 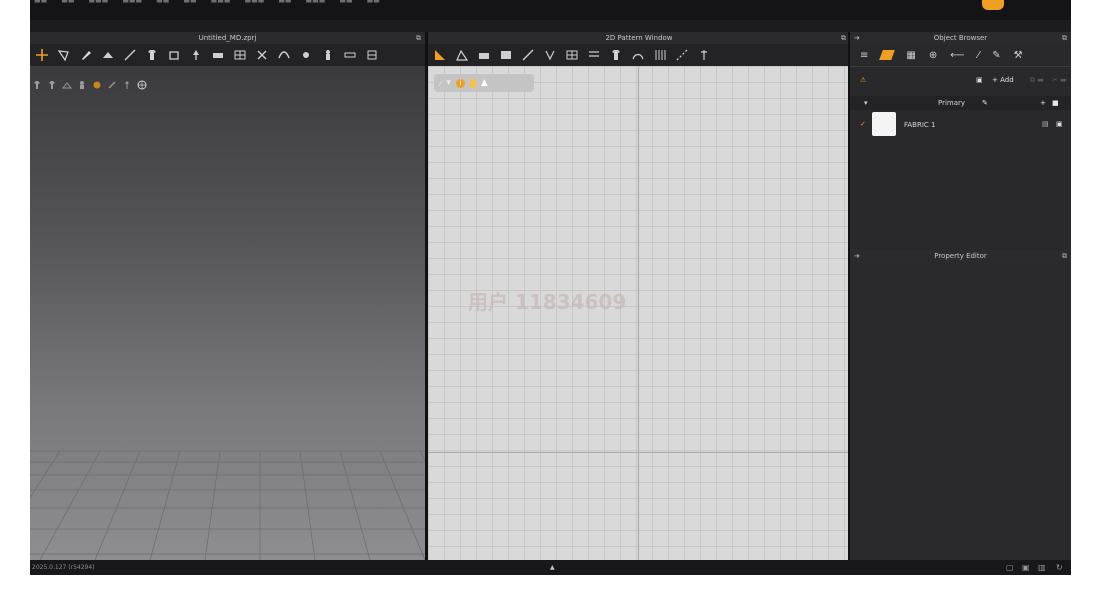 What do you see at coordinates (704, 55) in the screenshot?
I see `measure-icon` at bounding box center [704, 55].